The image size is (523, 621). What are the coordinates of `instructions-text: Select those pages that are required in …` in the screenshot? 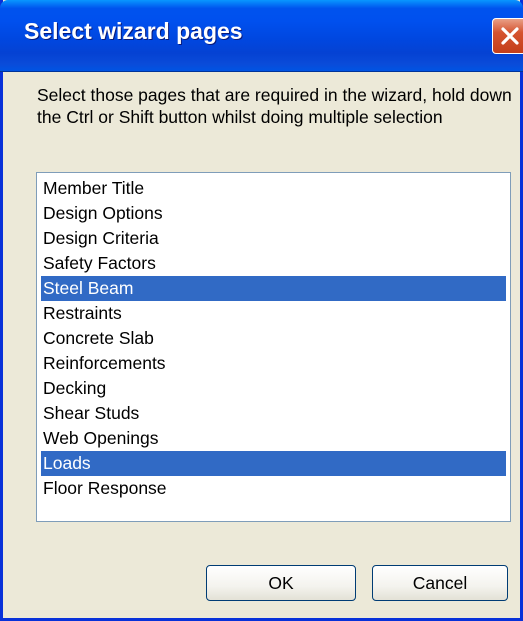 It's located at (274, 106).